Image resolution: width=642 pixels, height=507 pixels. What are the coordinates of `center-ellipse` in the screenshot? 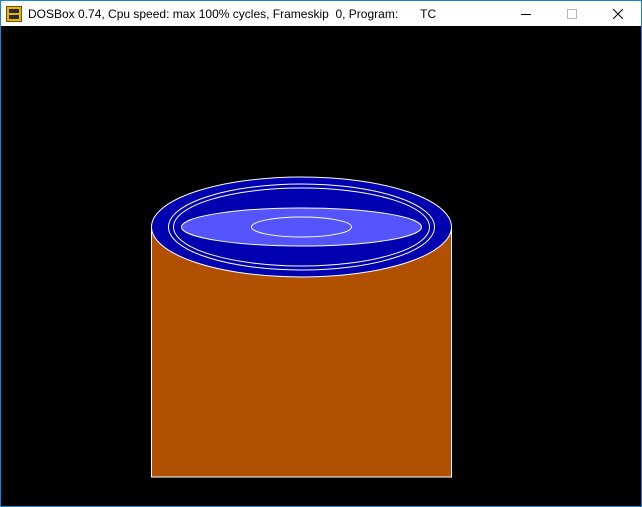 It's located at (301, 227).